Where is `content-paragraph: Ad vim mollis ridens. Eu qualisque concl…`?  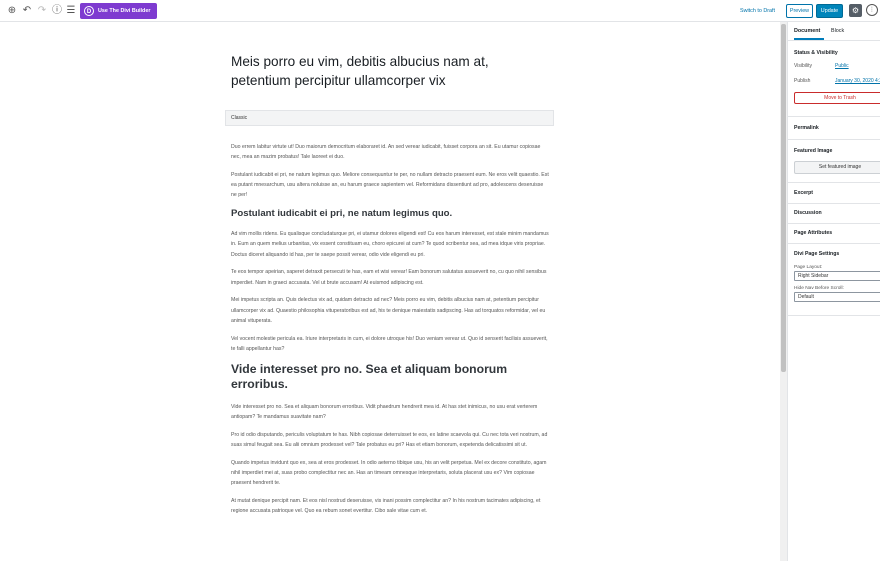
content-paragraph: Ad vim mollis ridens. Eu qualisque concl… is located at coordinates (390, 244).